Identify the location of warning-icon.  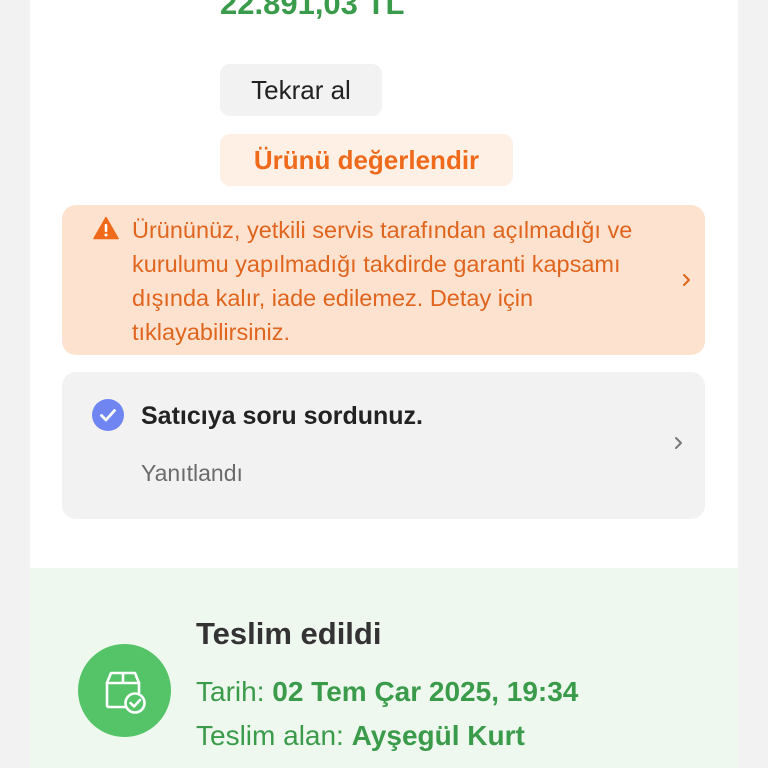
(106, 228).